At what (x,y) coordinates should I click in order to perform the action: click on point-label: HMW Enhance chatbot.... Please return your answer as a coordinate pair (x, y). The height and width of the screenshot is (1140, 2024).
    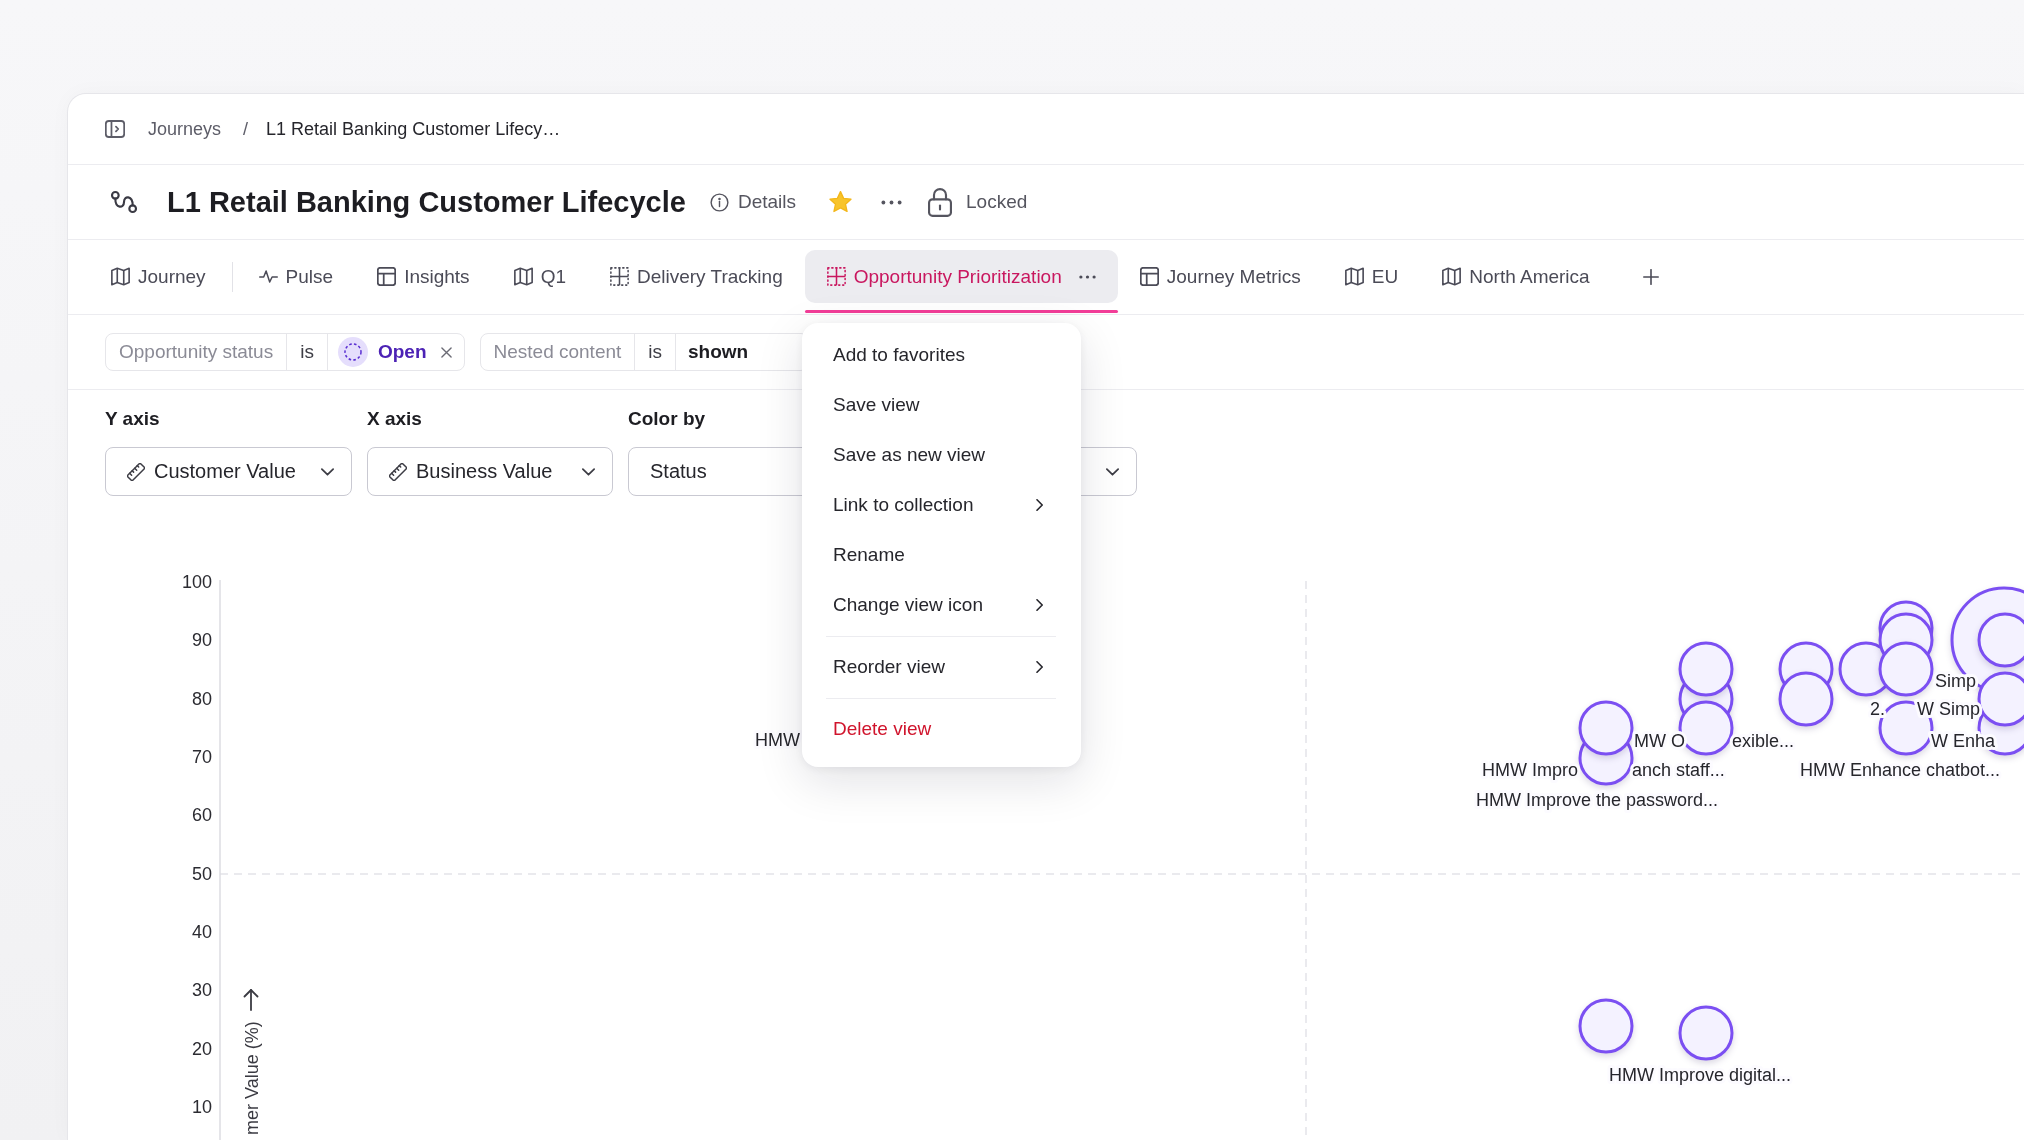
    Looking at the image, I should click on (1900, 770).